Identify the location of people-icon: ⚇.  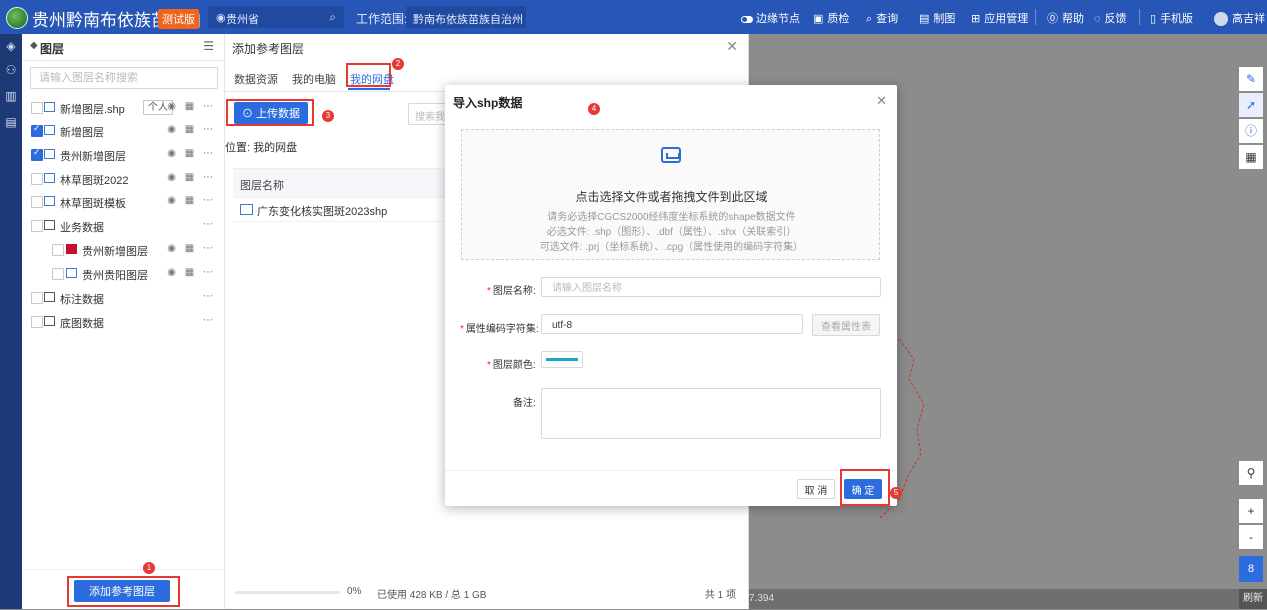
(11, 70).